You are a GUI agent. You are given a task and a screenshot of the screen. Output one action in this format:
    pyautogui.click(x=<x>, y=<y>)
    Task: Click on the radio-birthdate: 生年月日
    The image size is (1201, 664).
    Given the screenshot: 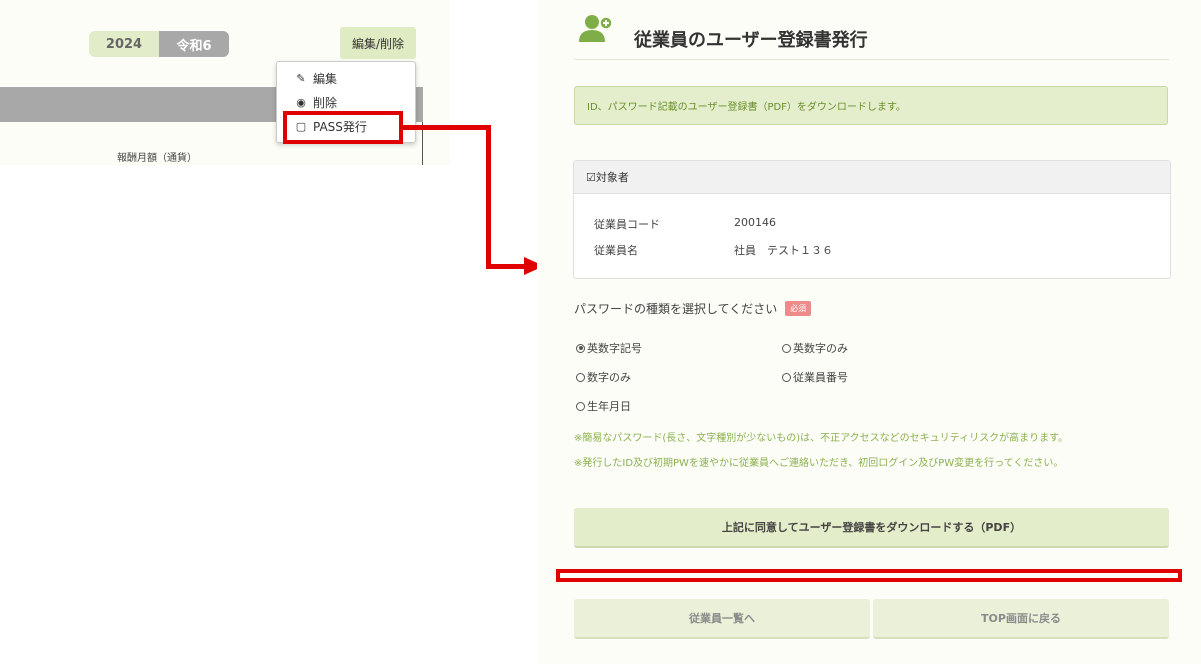 What is the action you would take?
    pyautogui.click(x=603, y=406)
    